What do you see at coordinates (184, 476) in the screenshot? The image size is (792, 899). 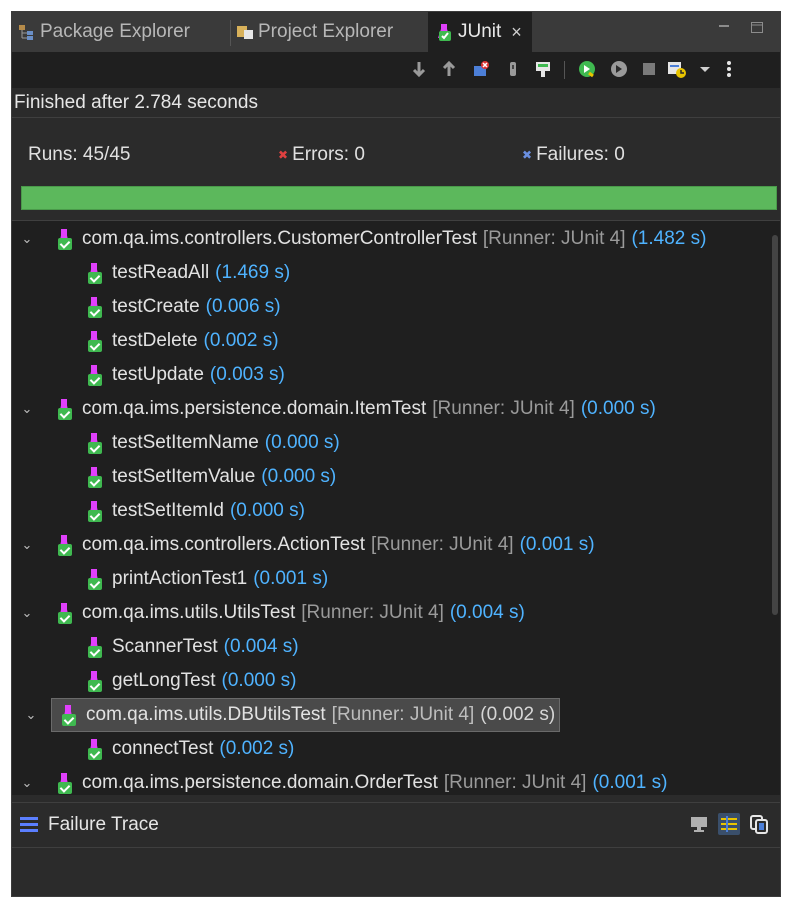 I see `test-name: testSetItemValue` at bounding box center [184, 476].